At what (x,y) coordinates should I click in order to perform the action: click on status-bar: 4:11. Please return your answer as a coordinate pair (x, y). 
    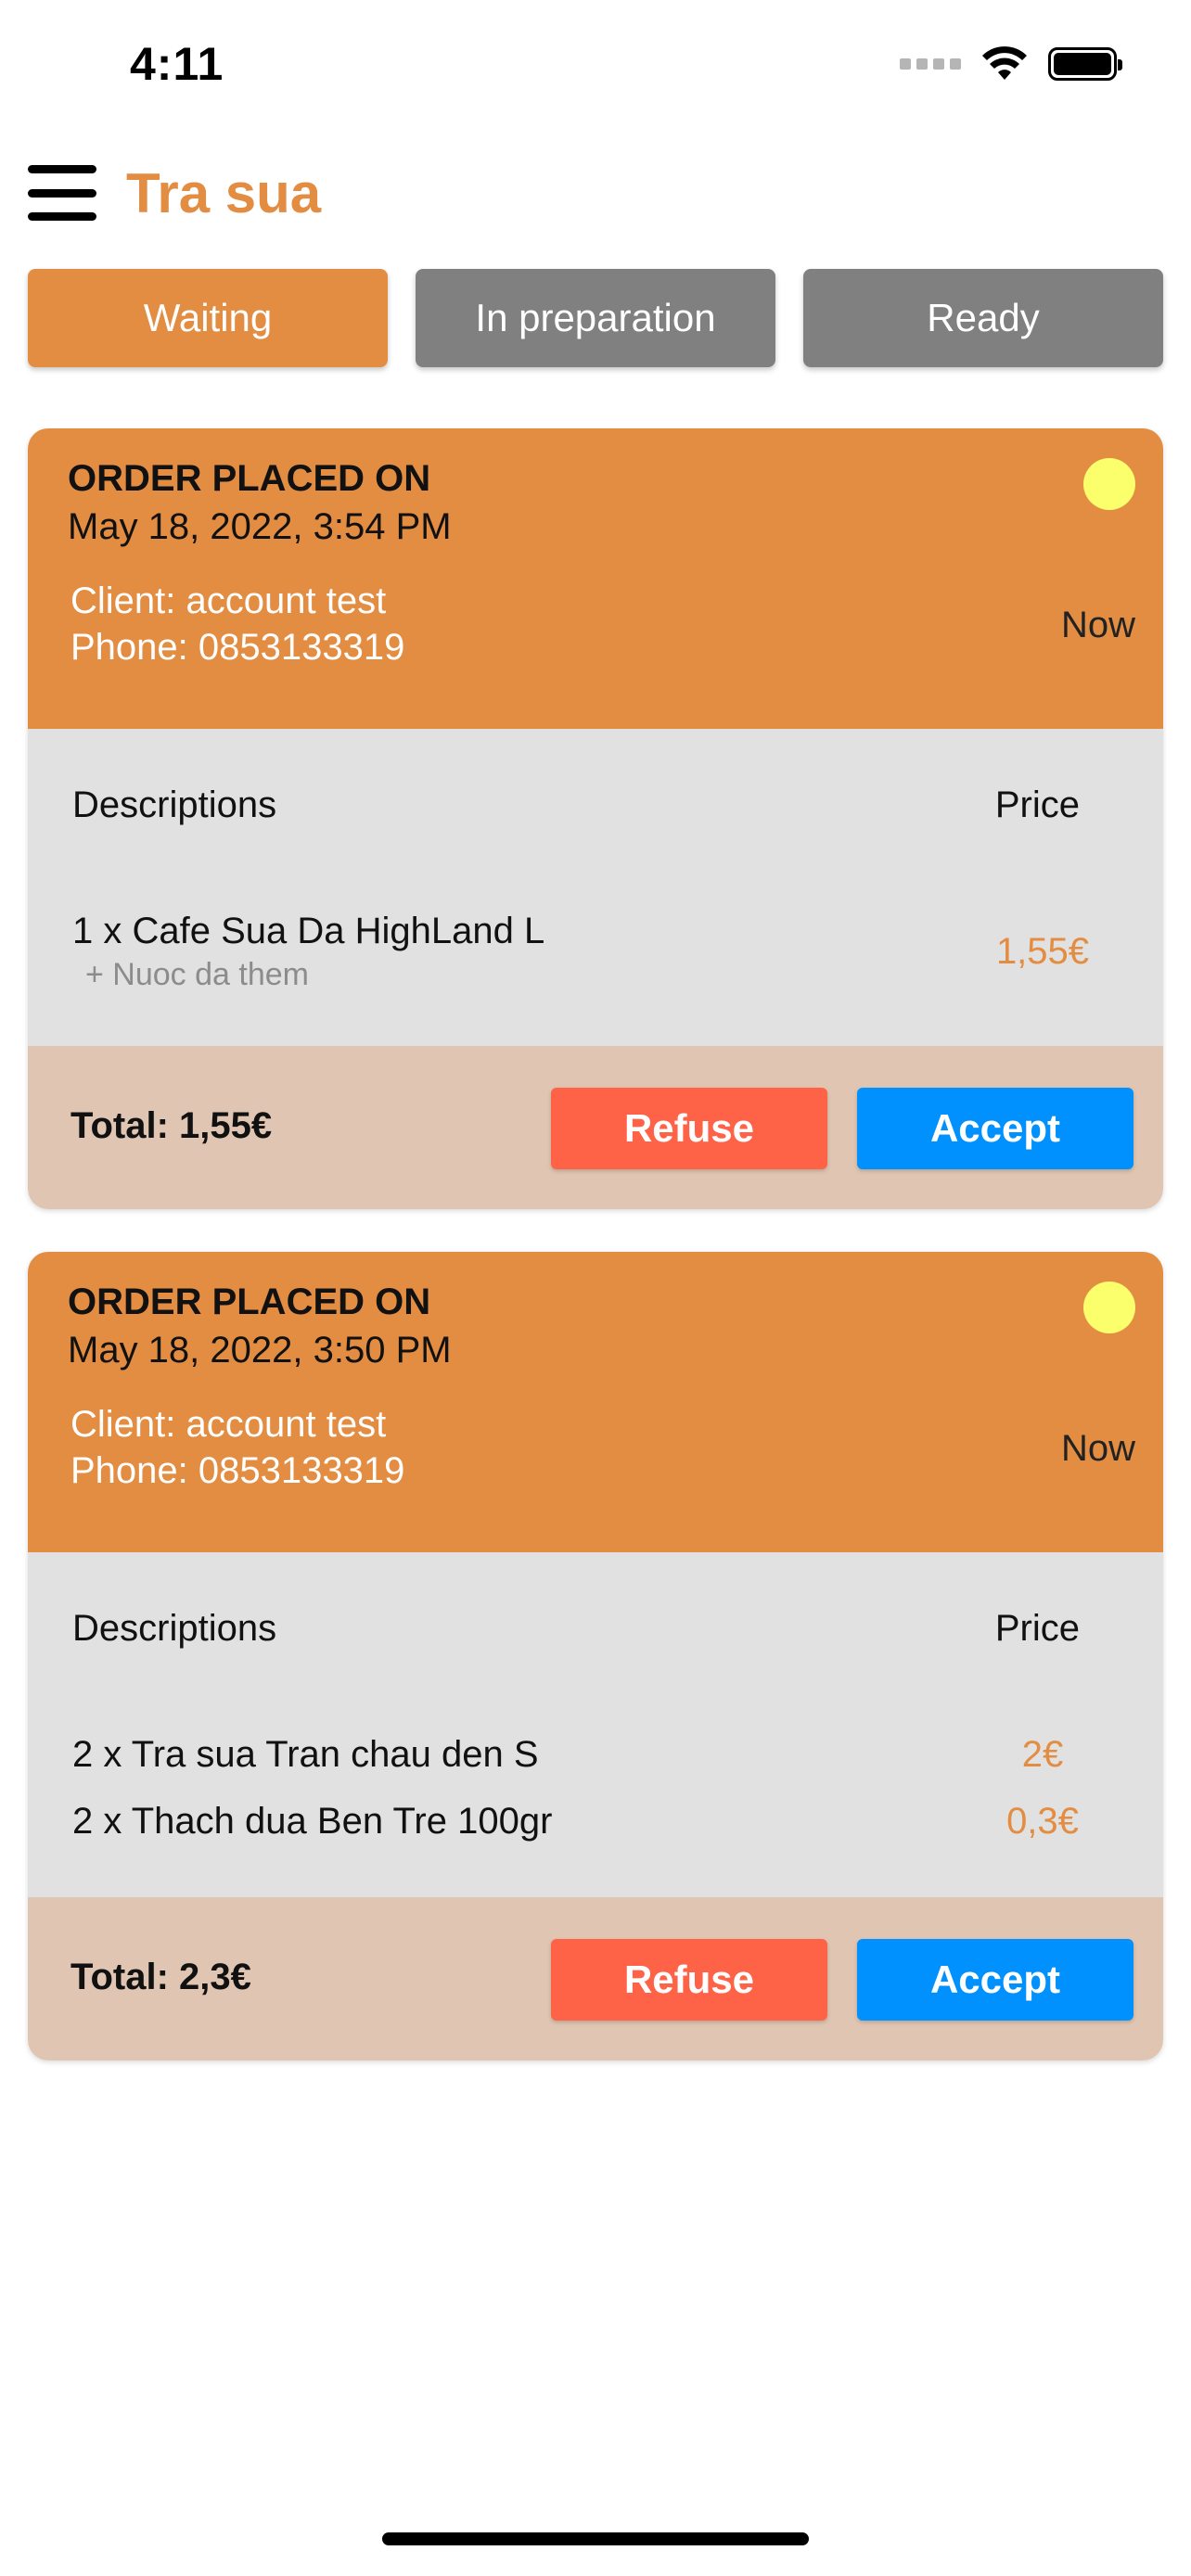
    Looking at the image, I should click on (595, 61).